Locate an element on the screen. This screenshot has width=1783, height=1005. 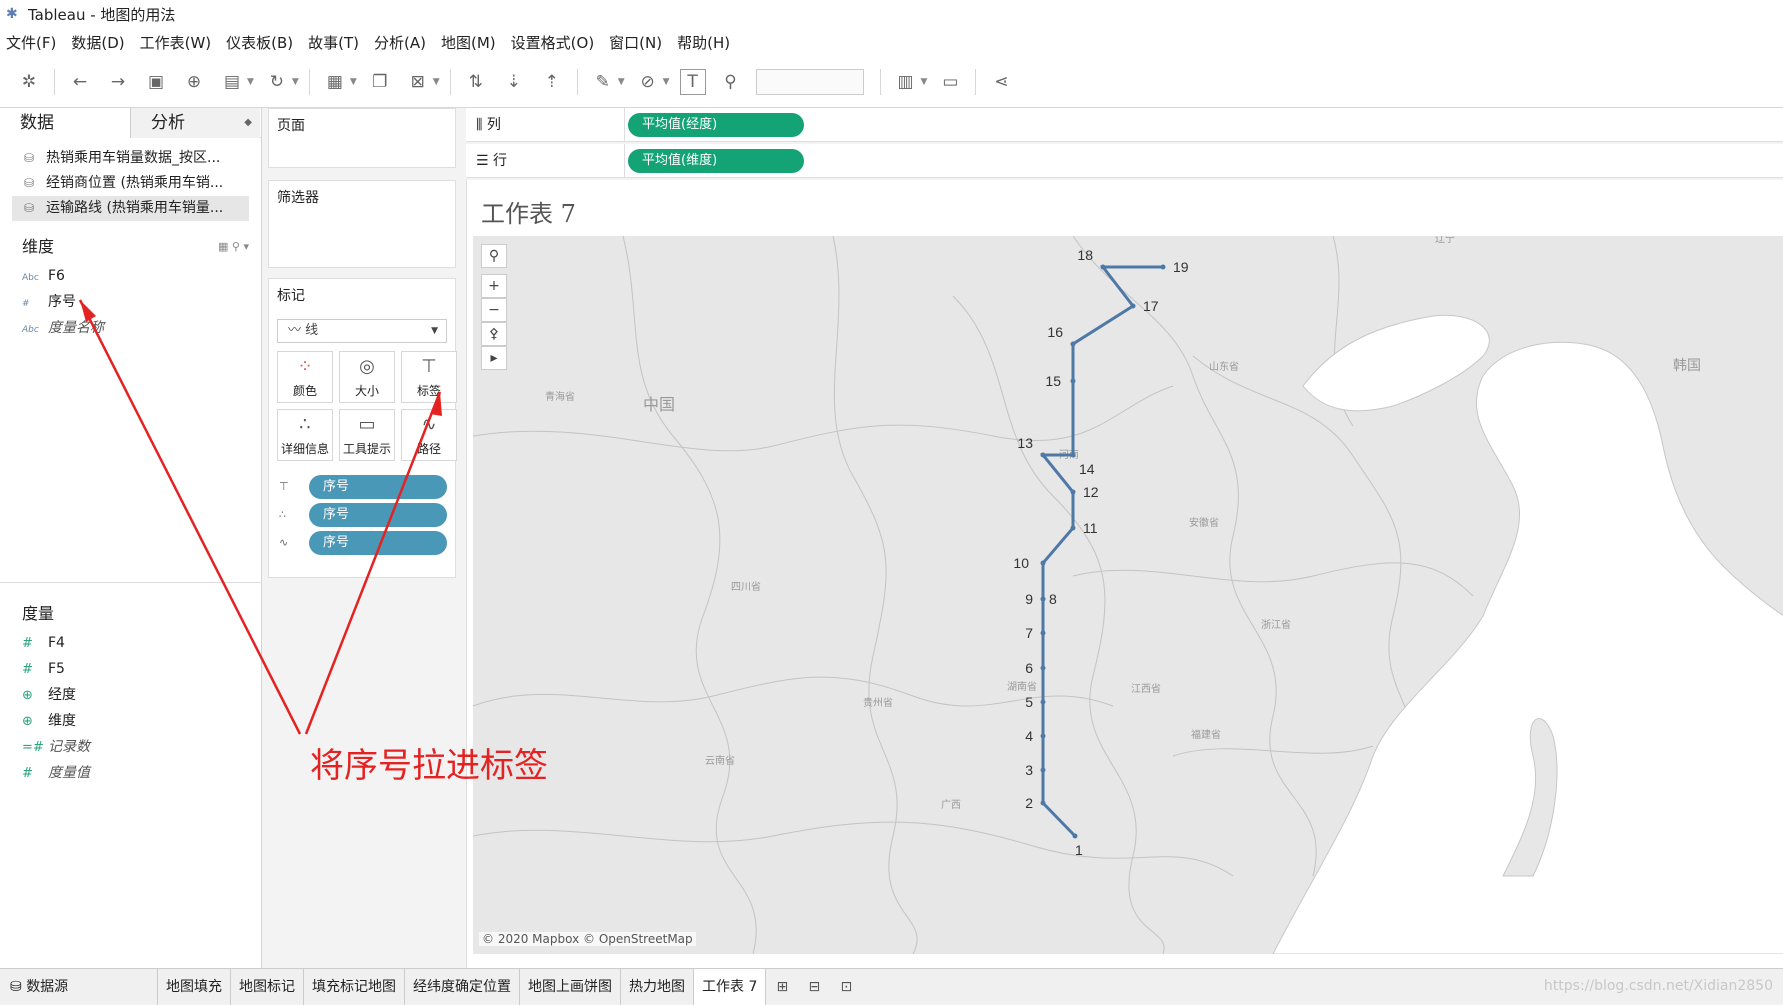
field-longitude: ⊕ 经度 is located at coordinates (131, 695).